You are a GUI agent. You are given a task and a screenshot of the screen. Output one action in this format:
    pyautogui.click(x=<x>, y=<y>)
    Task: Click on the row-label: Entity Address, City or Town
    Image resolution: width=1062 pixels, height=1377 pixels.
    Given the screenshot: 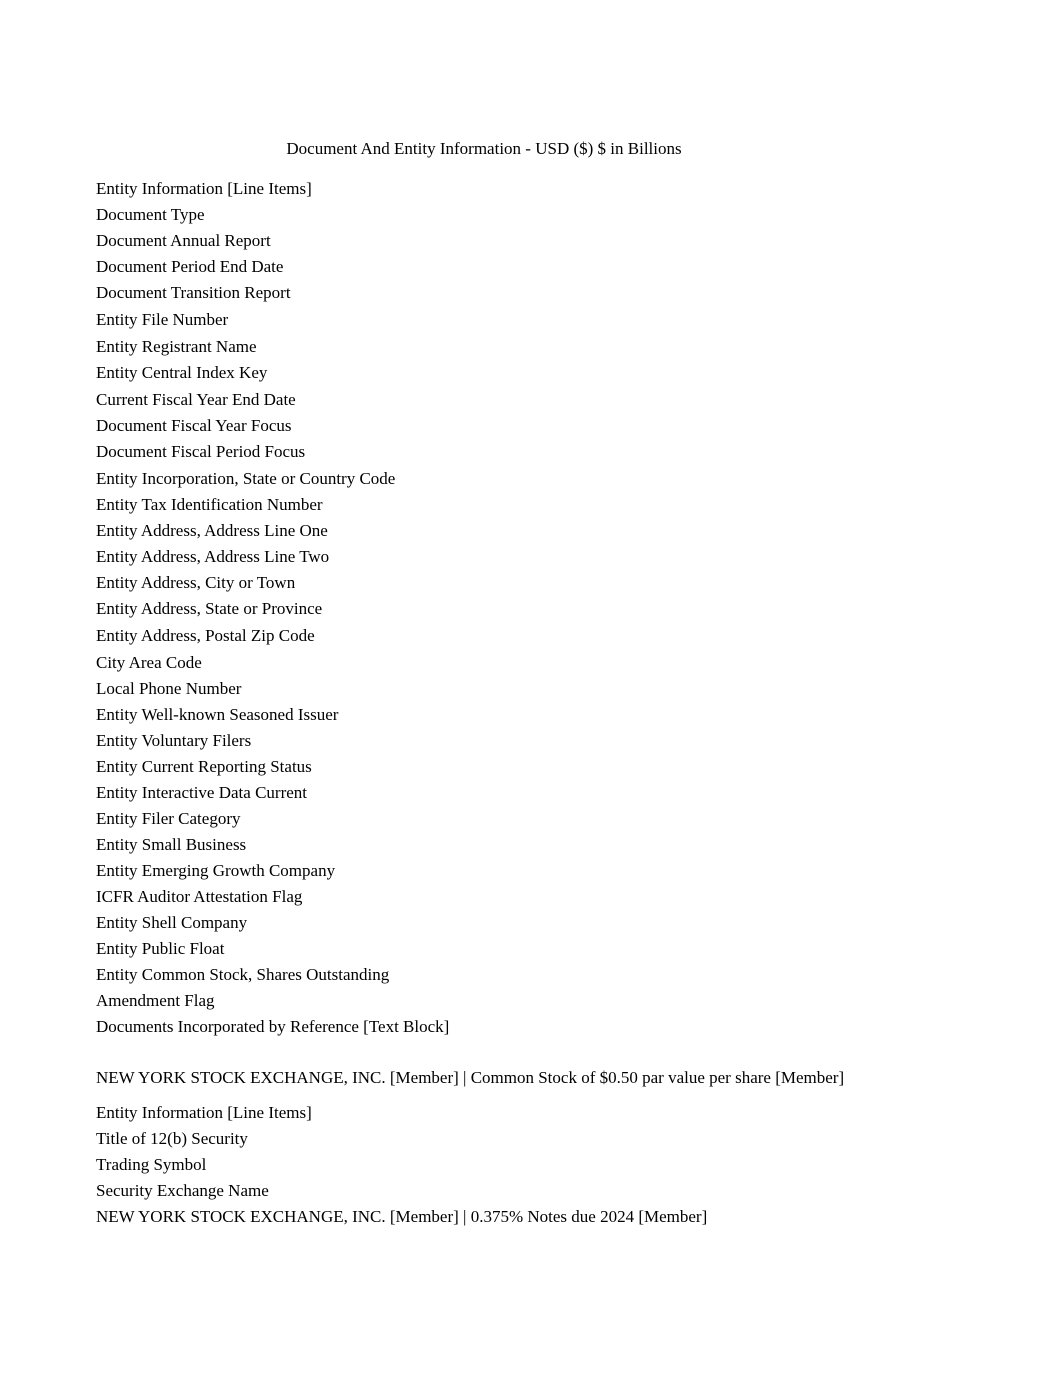 What is the action you would take?
    pyautogui.click(x=196, y=582)
    